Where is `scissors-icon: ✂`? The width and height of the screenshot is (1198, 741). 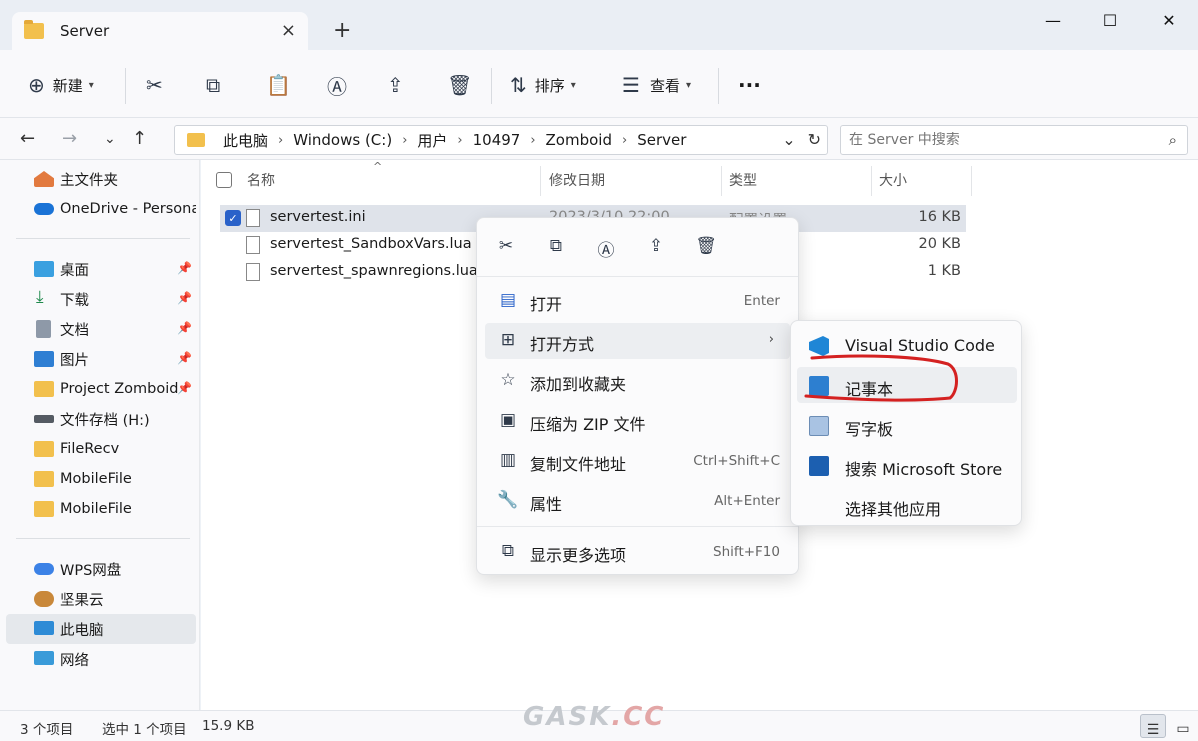
scissors-icon: ✂ is located at coordinates (154, 85).